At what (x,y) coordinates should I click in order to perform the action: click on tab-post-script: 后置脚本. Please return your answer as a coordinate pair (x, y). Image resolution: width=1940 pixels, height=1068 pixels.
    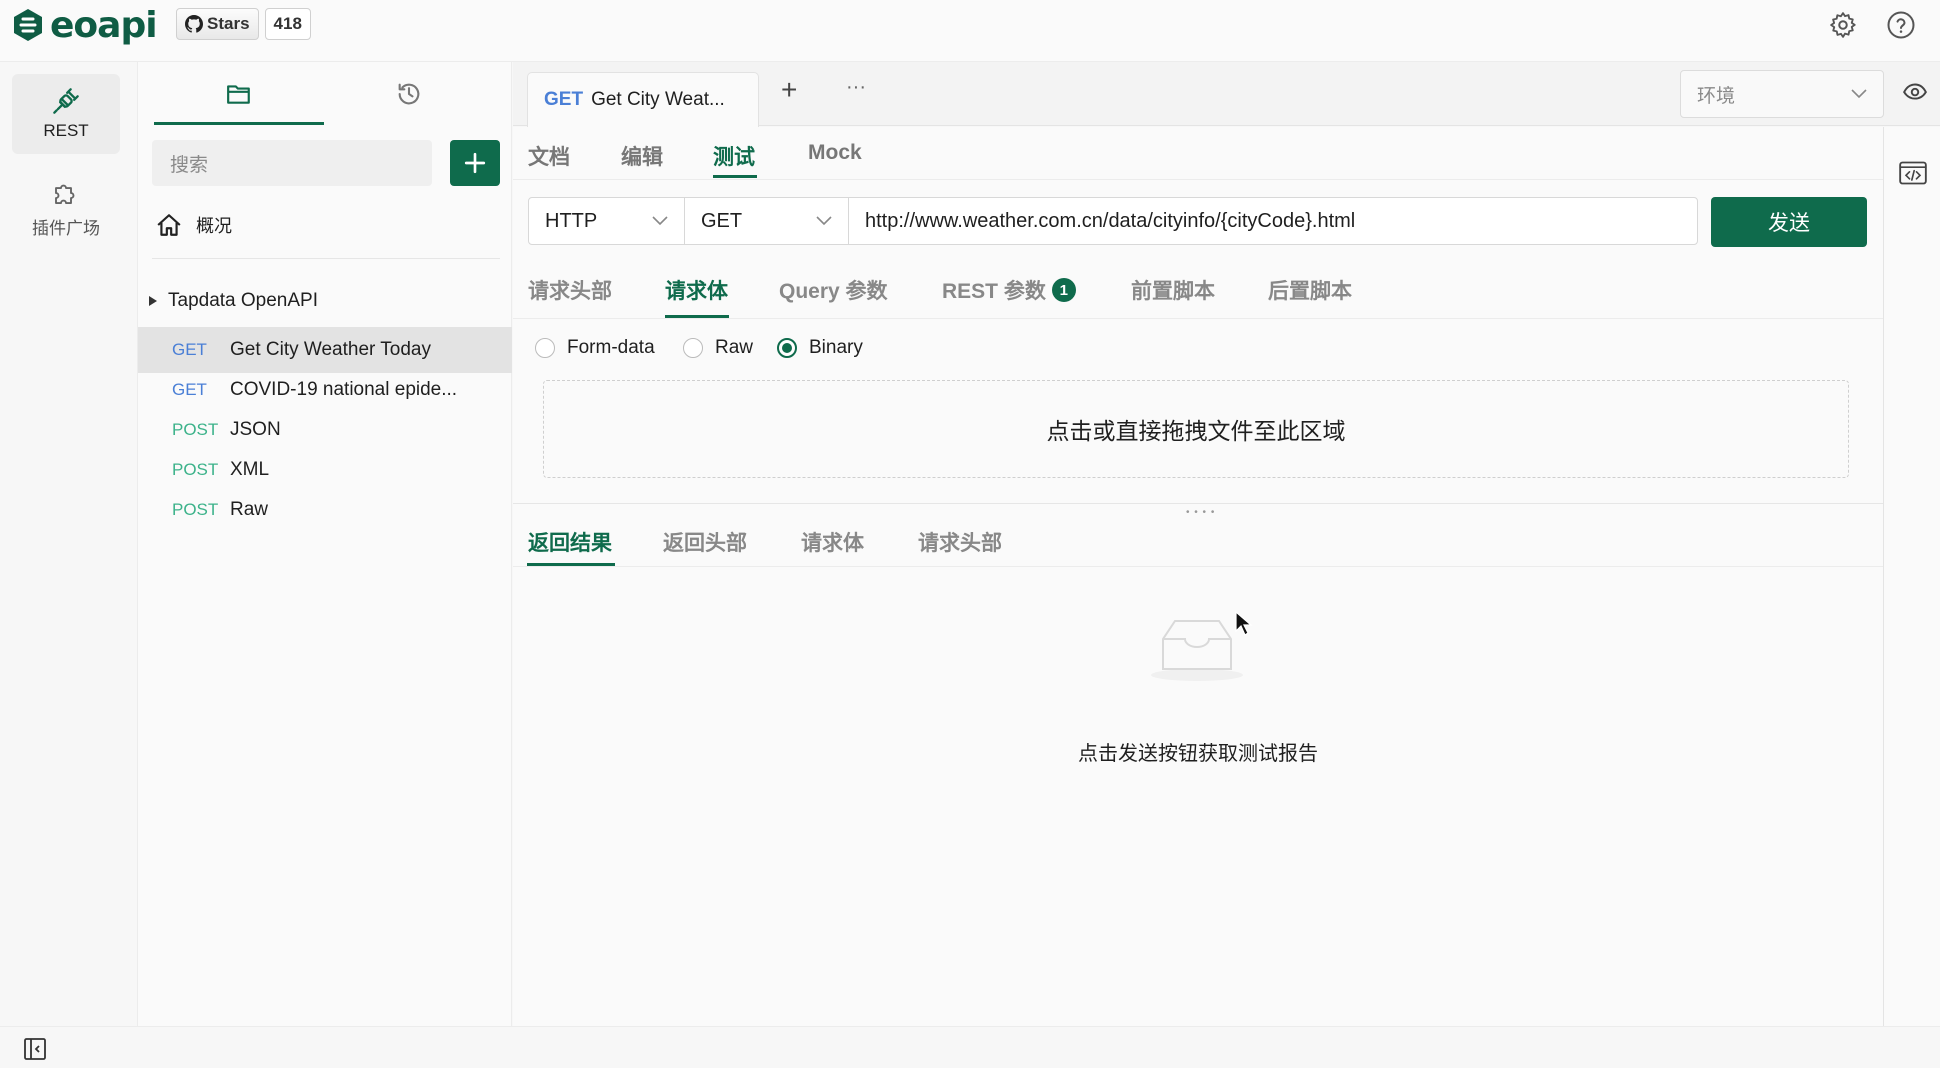
    Looking at the image, I should click on (1310, 290).